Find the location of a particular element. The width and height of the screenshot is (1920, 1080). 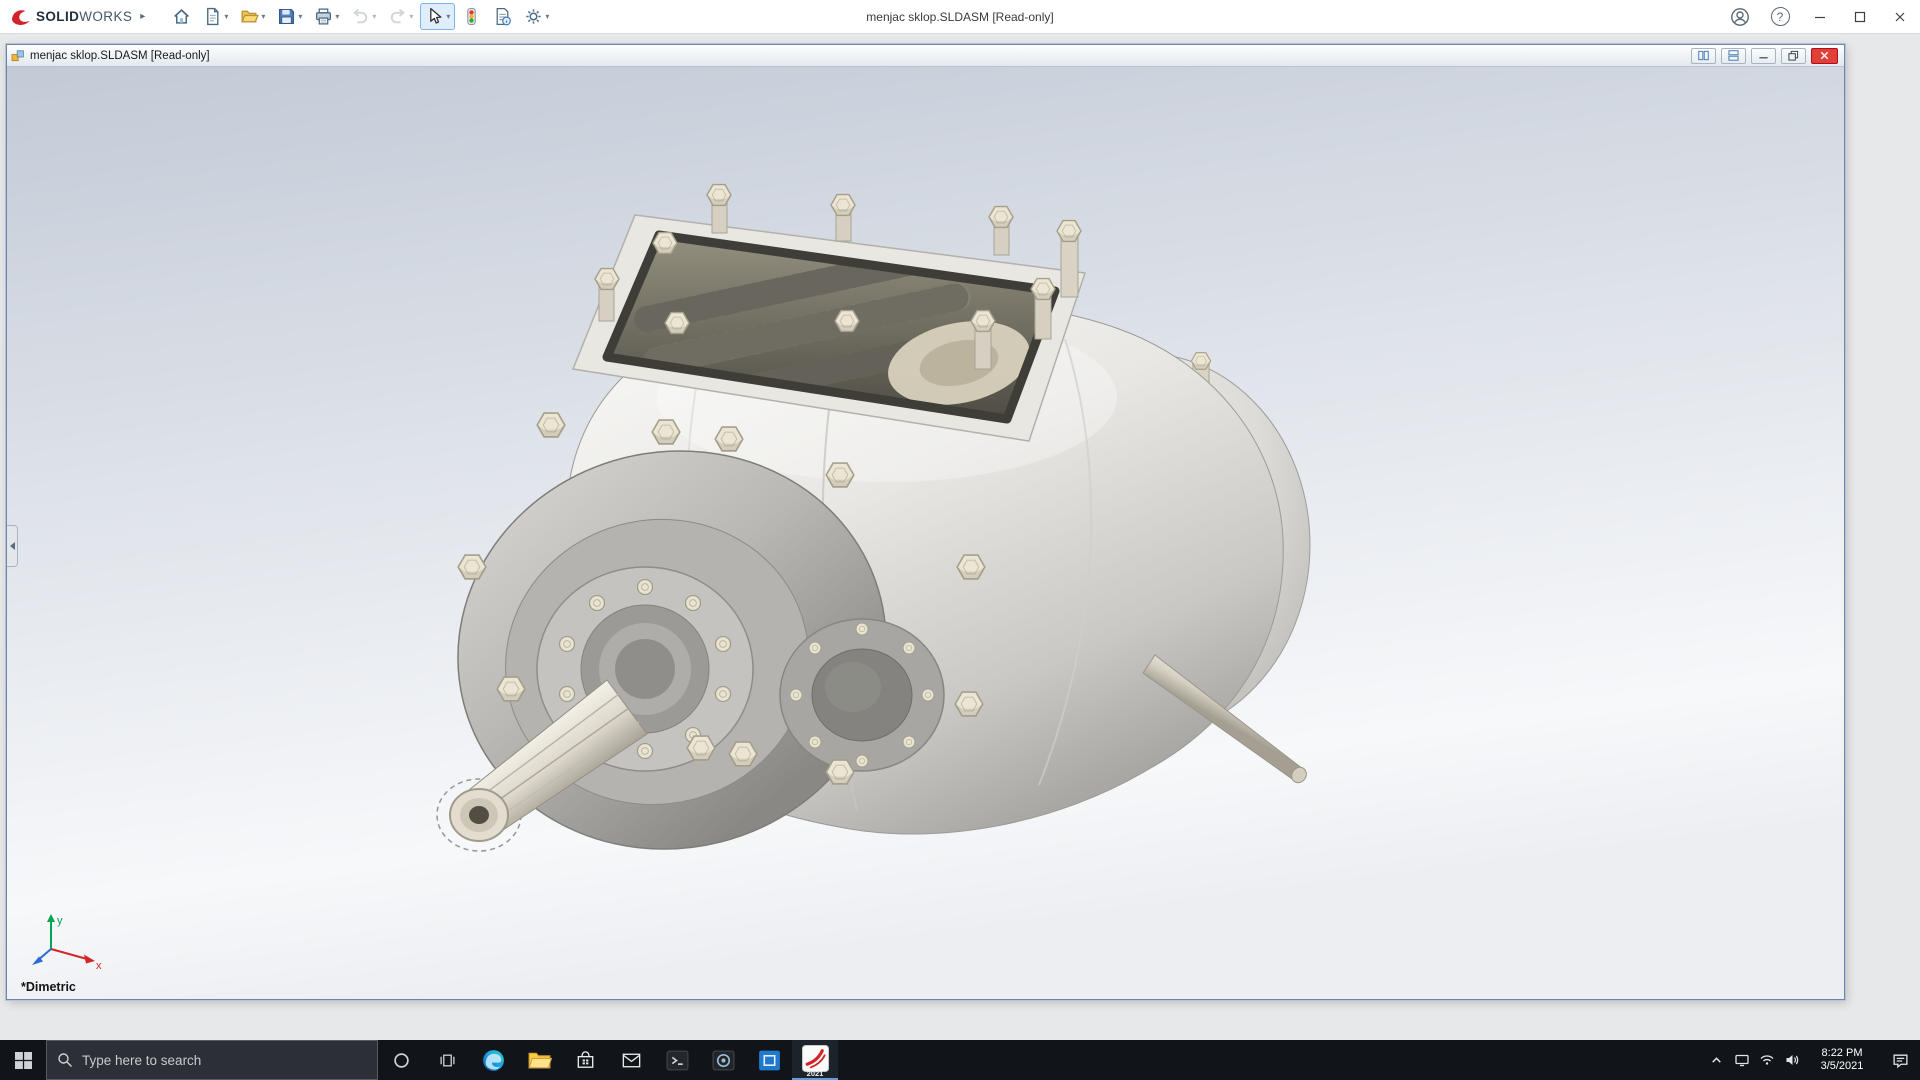

toolbar-expand-arrow: ▸ is located at coordinates (142, 16).